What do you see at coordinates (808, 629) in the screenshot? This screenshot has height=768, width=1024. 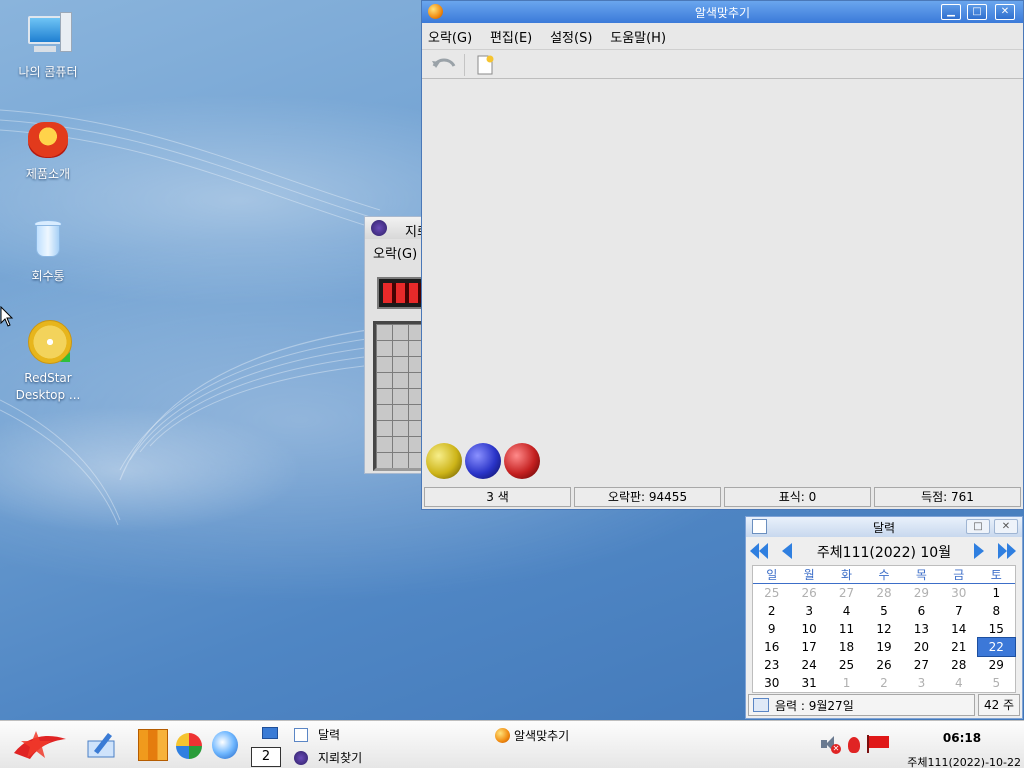 I see `calendar-day: 10` at bounding box center [808, 629].